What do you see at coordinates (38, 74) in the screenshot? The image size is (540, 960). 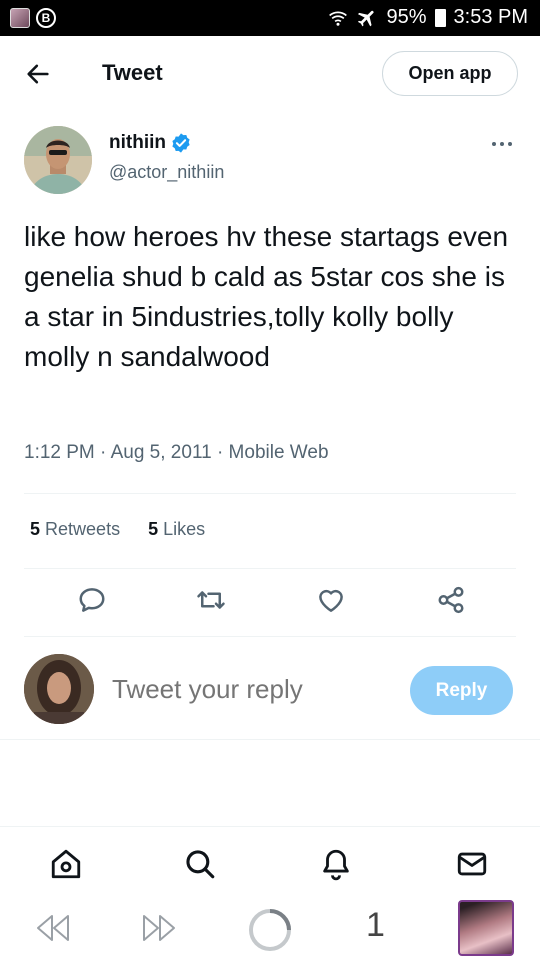 I see `arrow-left-icon` at bounding box center [38, 74].